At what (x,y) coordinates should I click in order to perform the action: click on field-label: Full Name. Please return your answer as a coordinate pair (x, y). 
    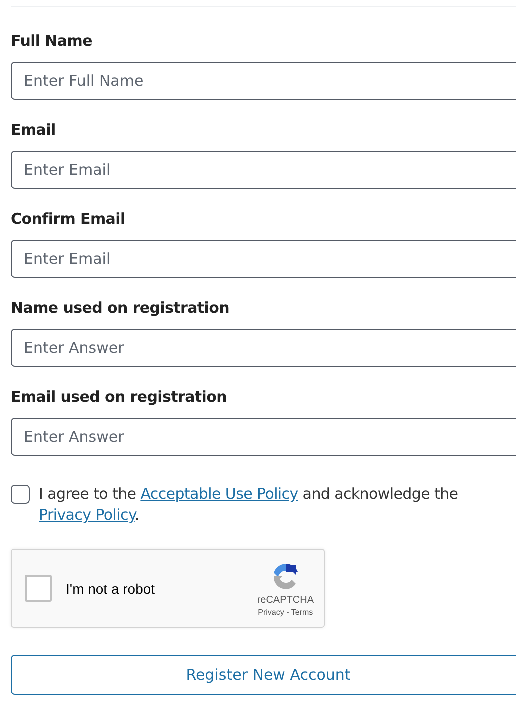
    Looking at the image, I should click on (52, 41).